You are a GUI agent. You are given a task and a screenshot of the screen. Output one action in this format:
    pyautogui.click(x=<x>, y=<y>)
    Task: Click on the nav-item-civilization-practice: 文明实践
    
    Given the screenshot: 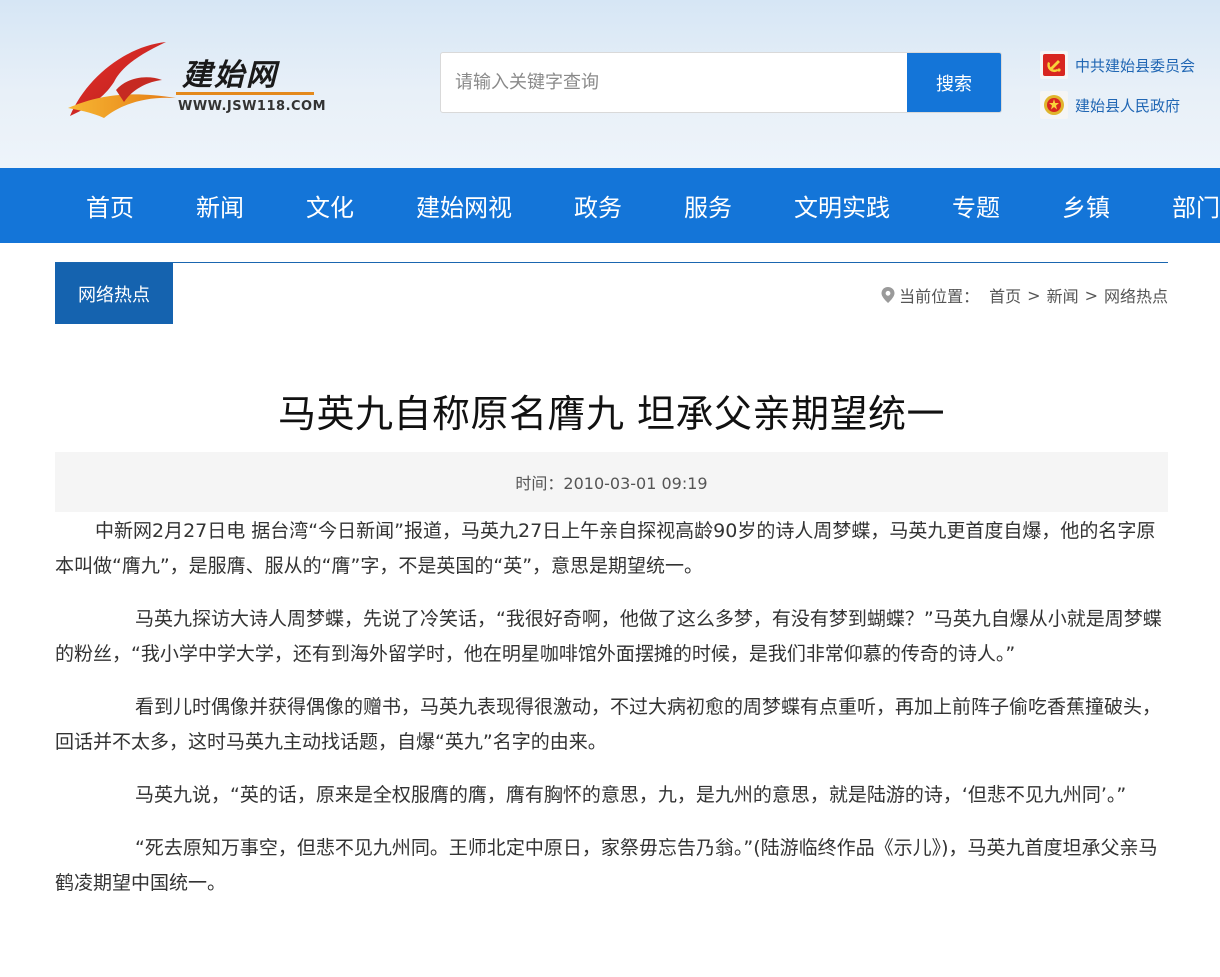 What is the action you would take?
    pyautogui.click(x=842, y=205)
    